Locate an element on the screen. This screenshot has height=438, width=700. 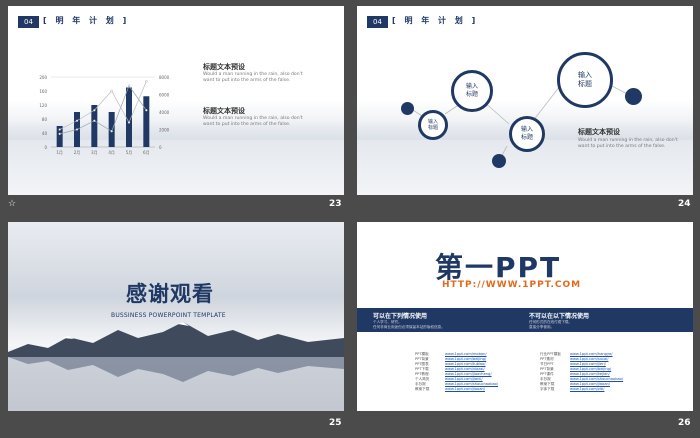
left-tick-label: 80 is located at coordinates (45, 119).